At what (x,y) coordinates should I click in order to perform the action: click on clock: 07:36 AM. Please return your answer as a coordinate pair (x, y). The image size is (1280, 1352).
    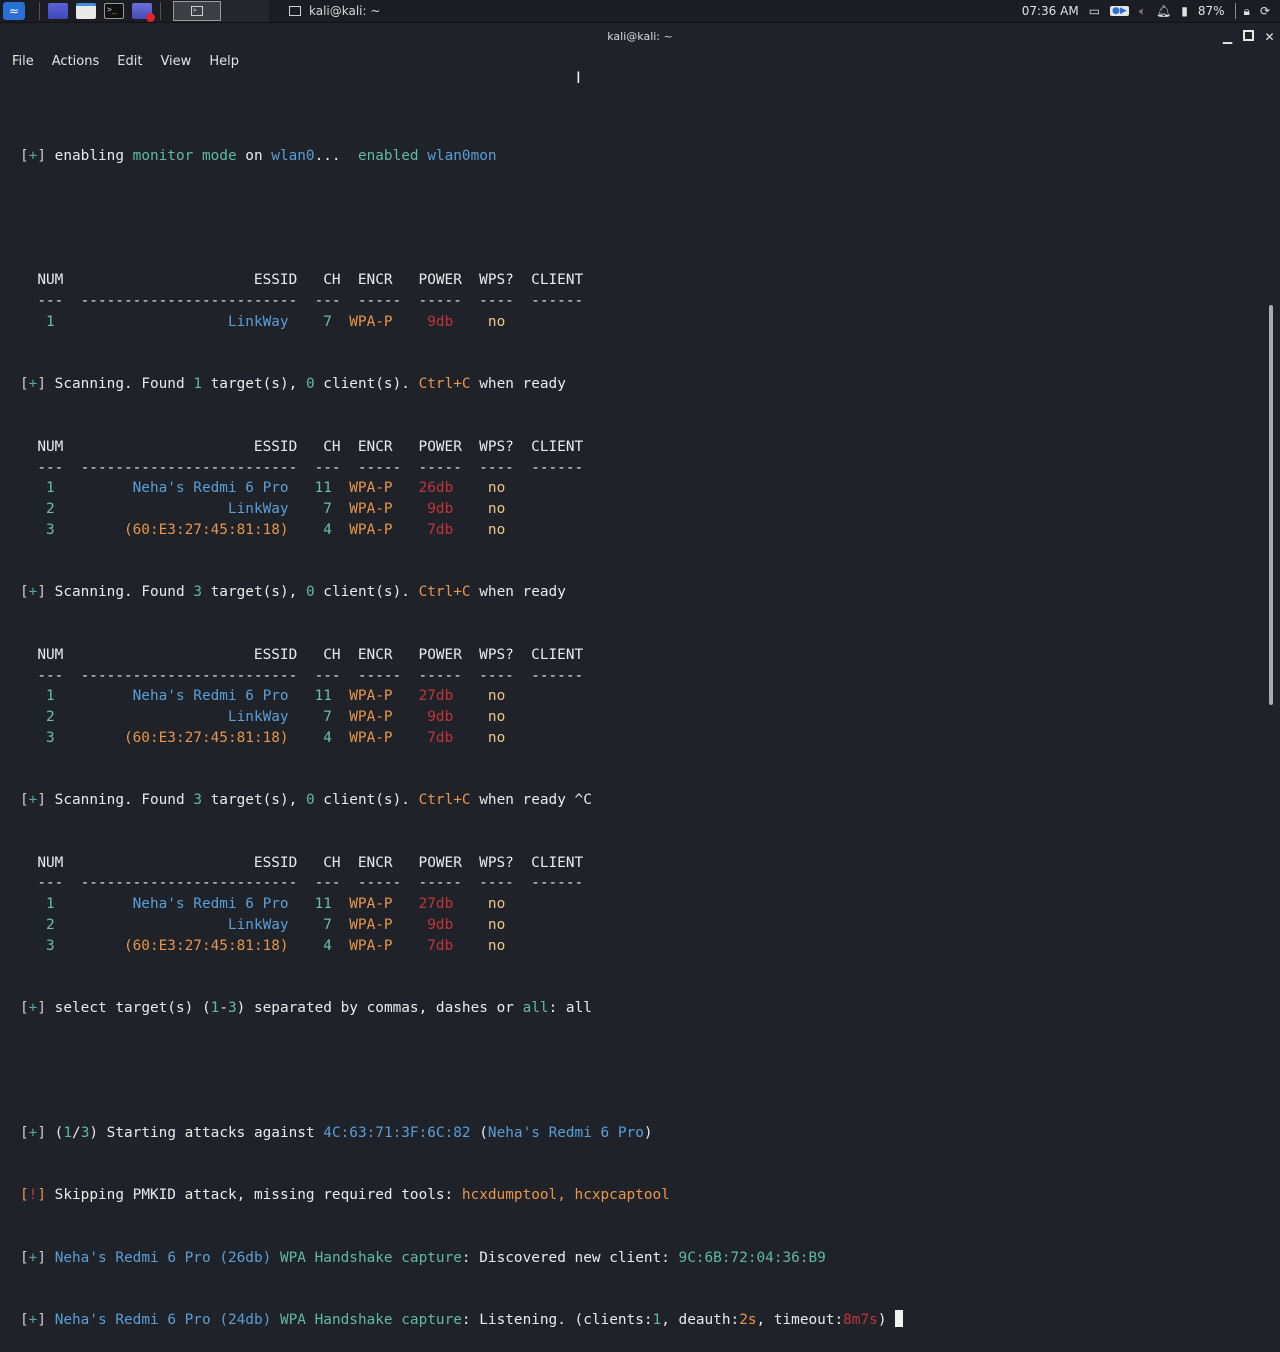
    Looking at the image, I should click on (1050, 11).